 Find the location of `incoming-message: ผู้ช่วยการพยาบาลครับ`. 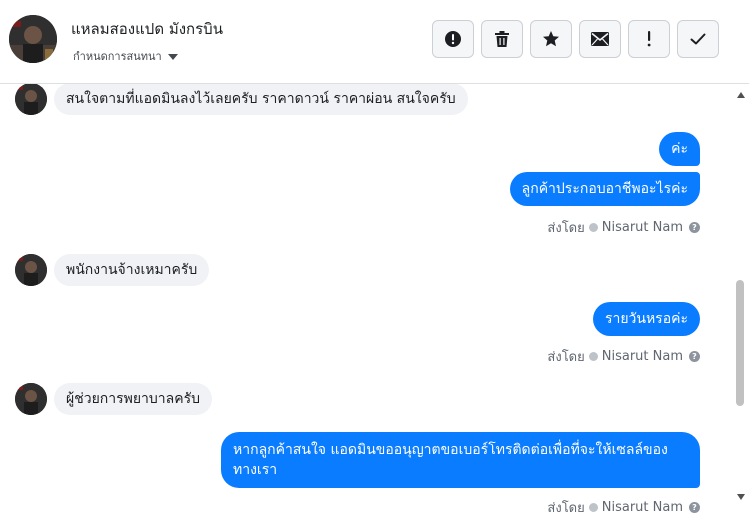

incoming-message: ผู้ช่วยการพยาบาลครับ is located at coordinates (114, 399).